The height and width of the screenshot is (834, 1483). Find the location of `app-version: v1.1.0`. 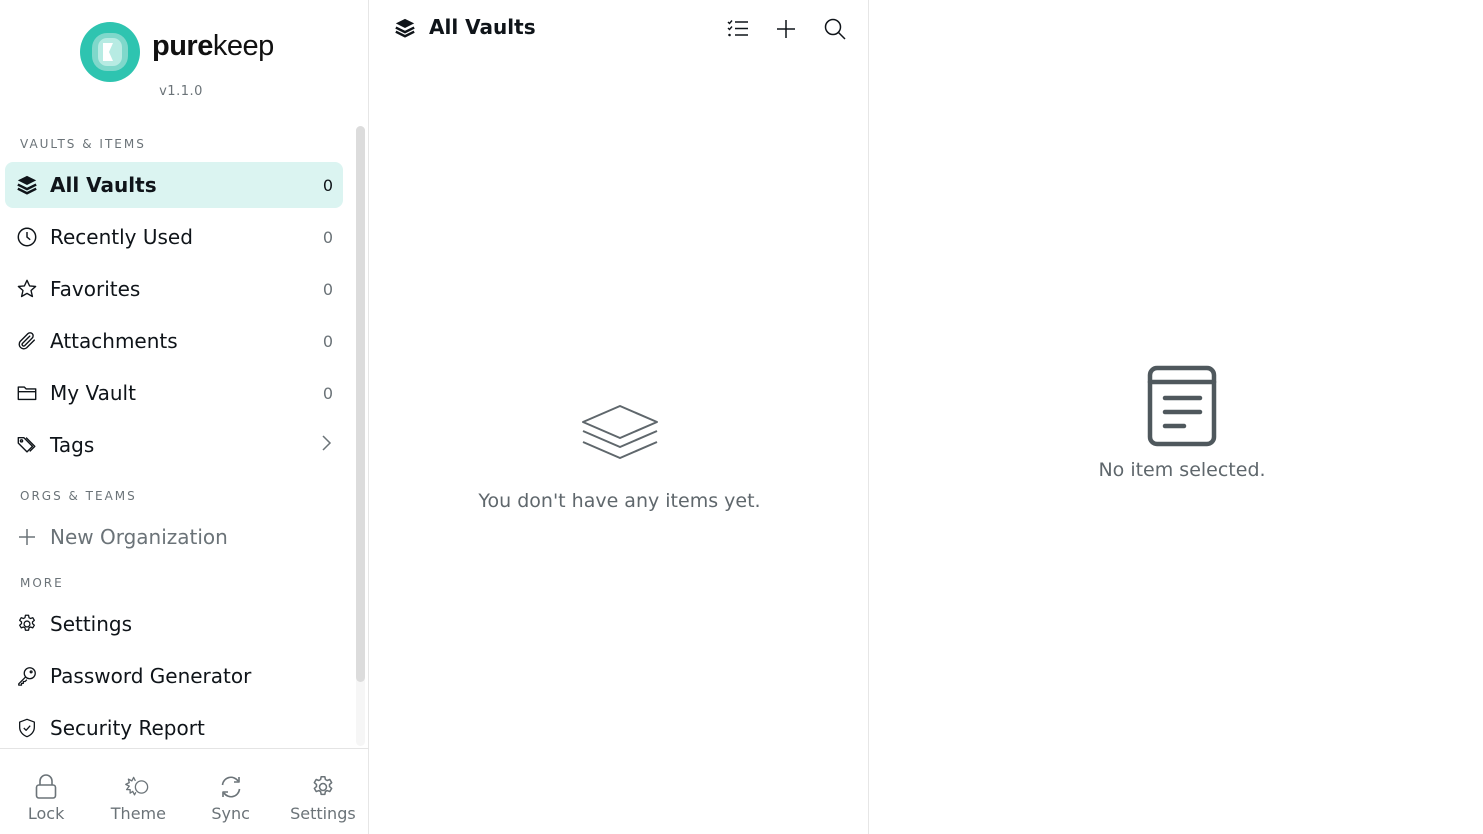

app-version: v1.1.0 is located at coordinates (181, 91).